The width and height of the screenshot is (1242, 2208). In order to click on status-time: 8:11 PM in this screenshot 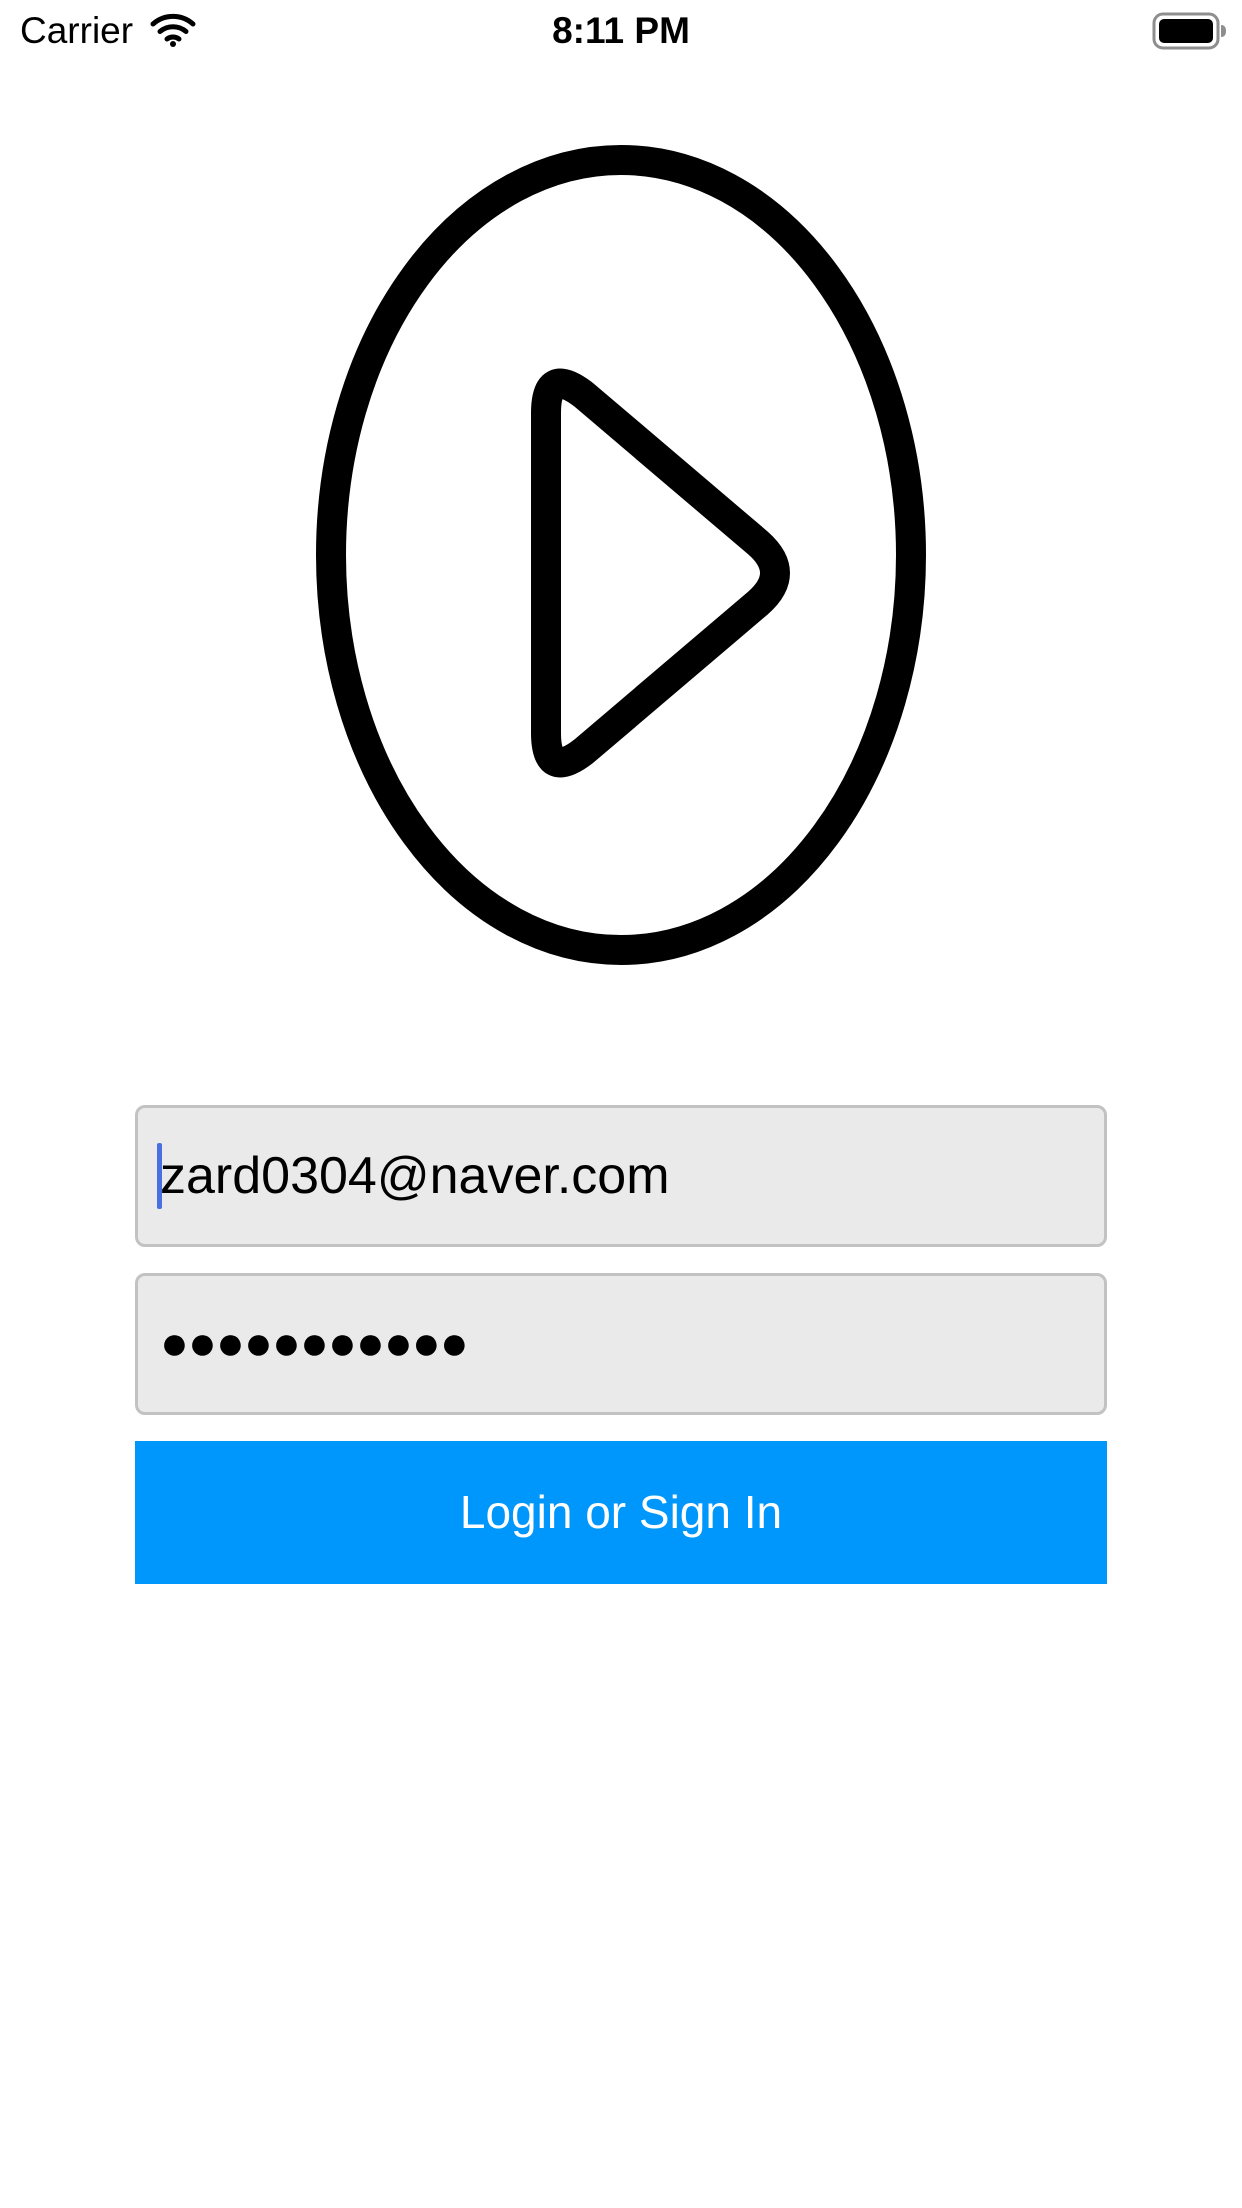, I will do `click(621, 30)`.